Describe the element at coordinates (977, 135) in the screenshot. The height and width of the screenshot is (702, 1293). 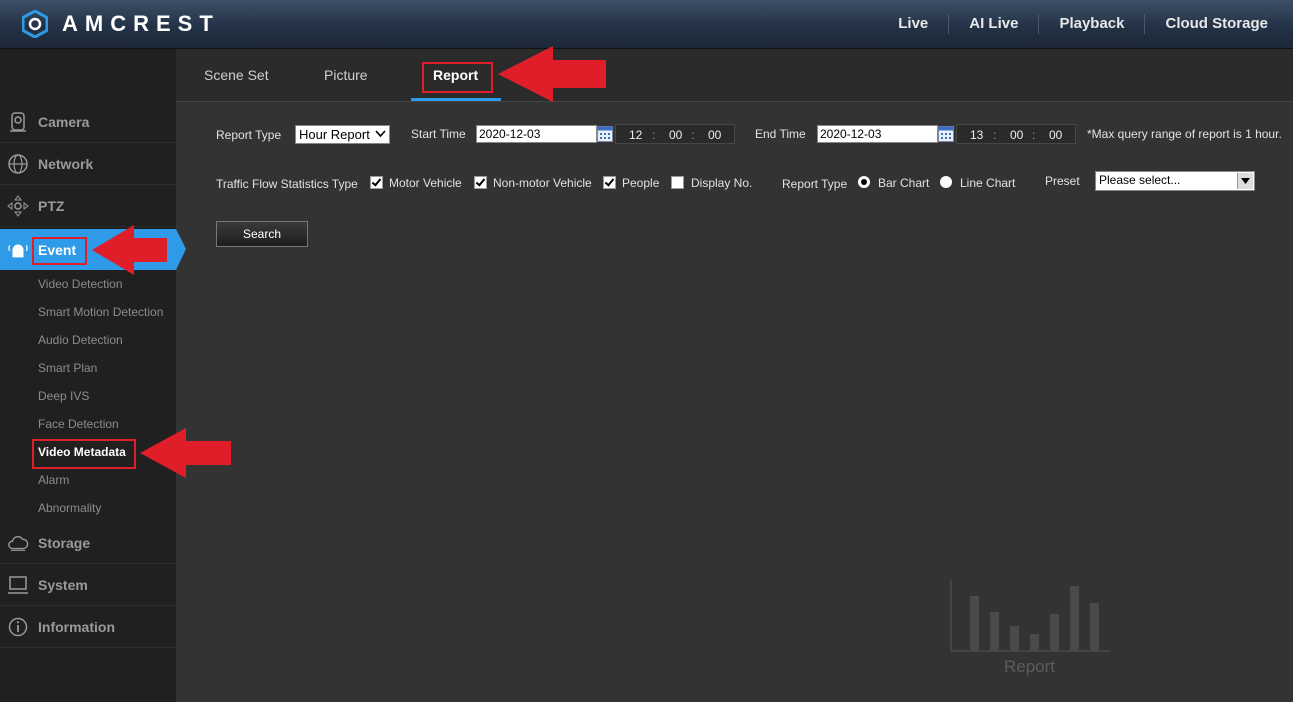
I see `end-hour: 13` at that location.